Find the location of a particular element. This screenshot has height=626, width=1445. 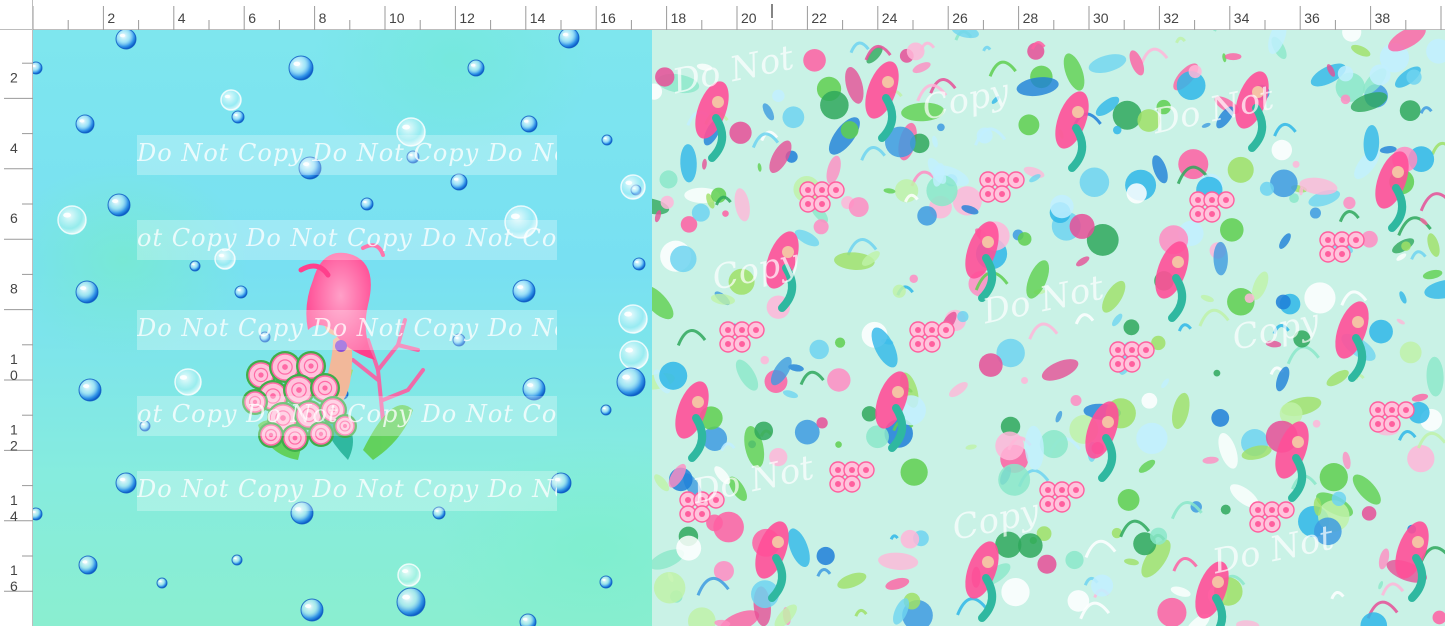

ruler-label: 2 is located at coordinates (14, 77).